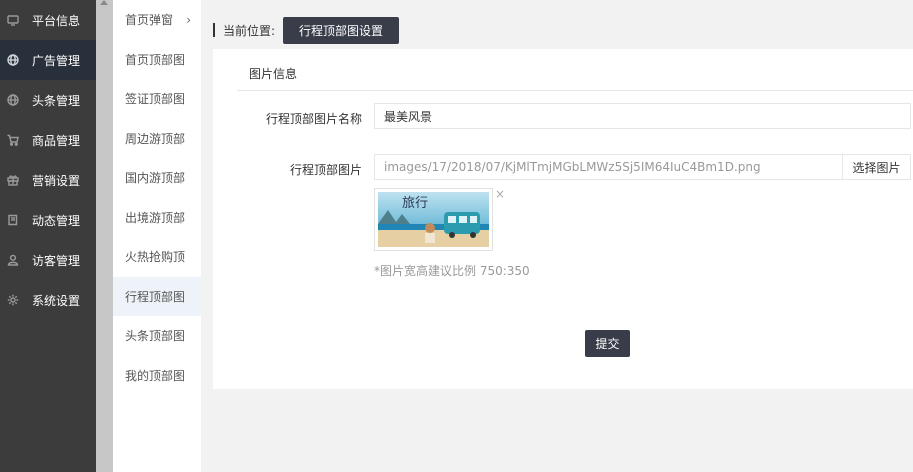  I want to click on submenu-item-outbound-tour-top: 出境游顶部, so click(157, 218).